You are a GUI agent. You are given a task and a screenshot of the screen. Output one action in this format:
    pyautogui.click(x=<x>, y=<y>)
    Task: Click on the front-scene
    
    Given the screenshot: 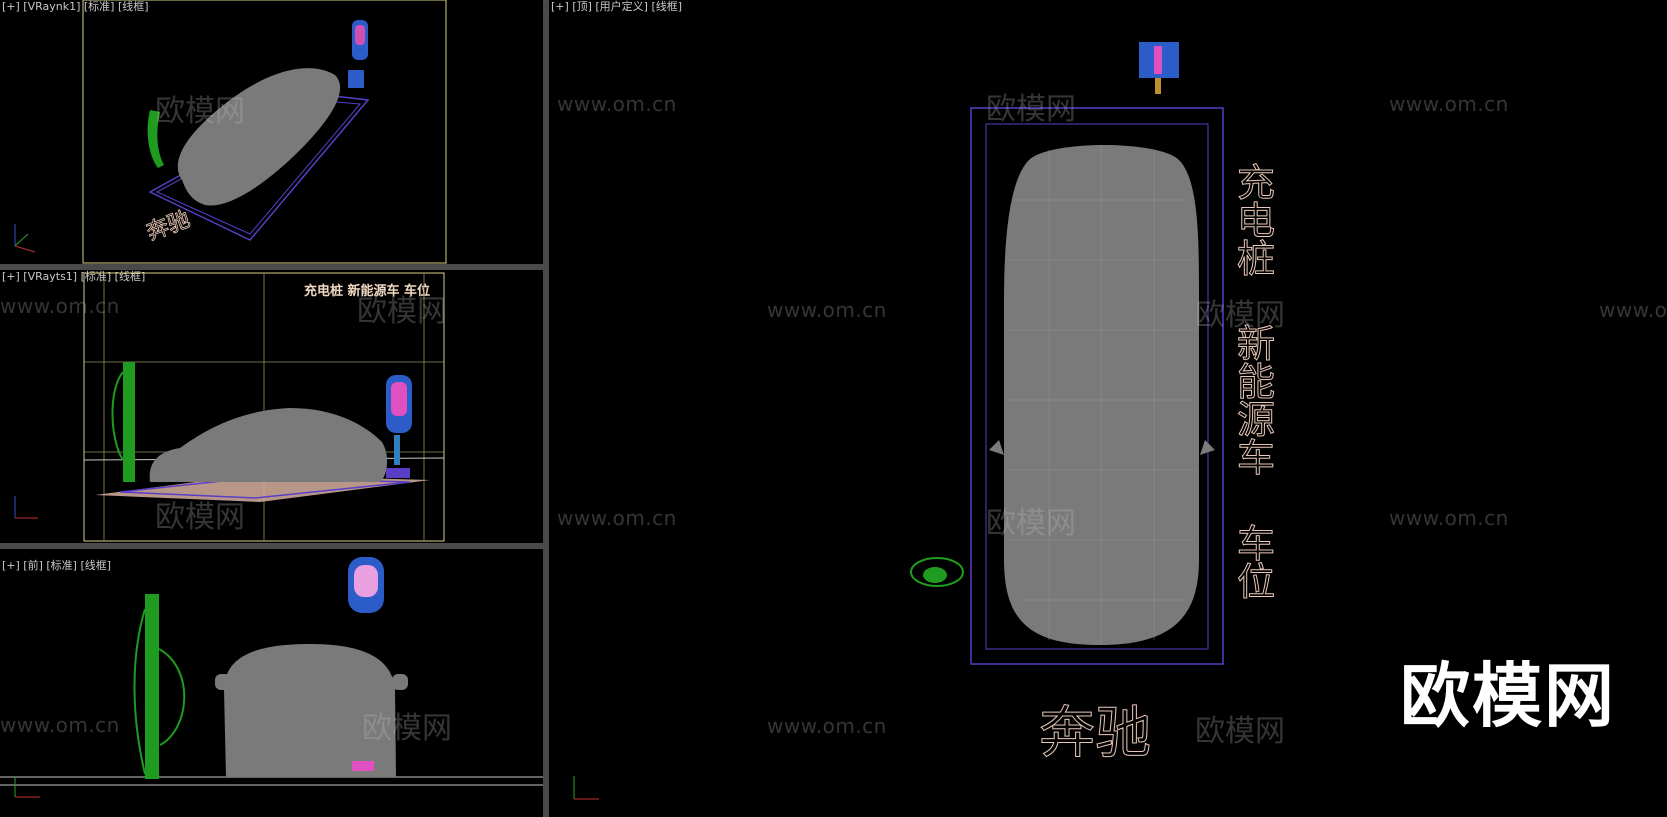 What is the action you would take?
    pyautogui.click(x=271, y=677)
    